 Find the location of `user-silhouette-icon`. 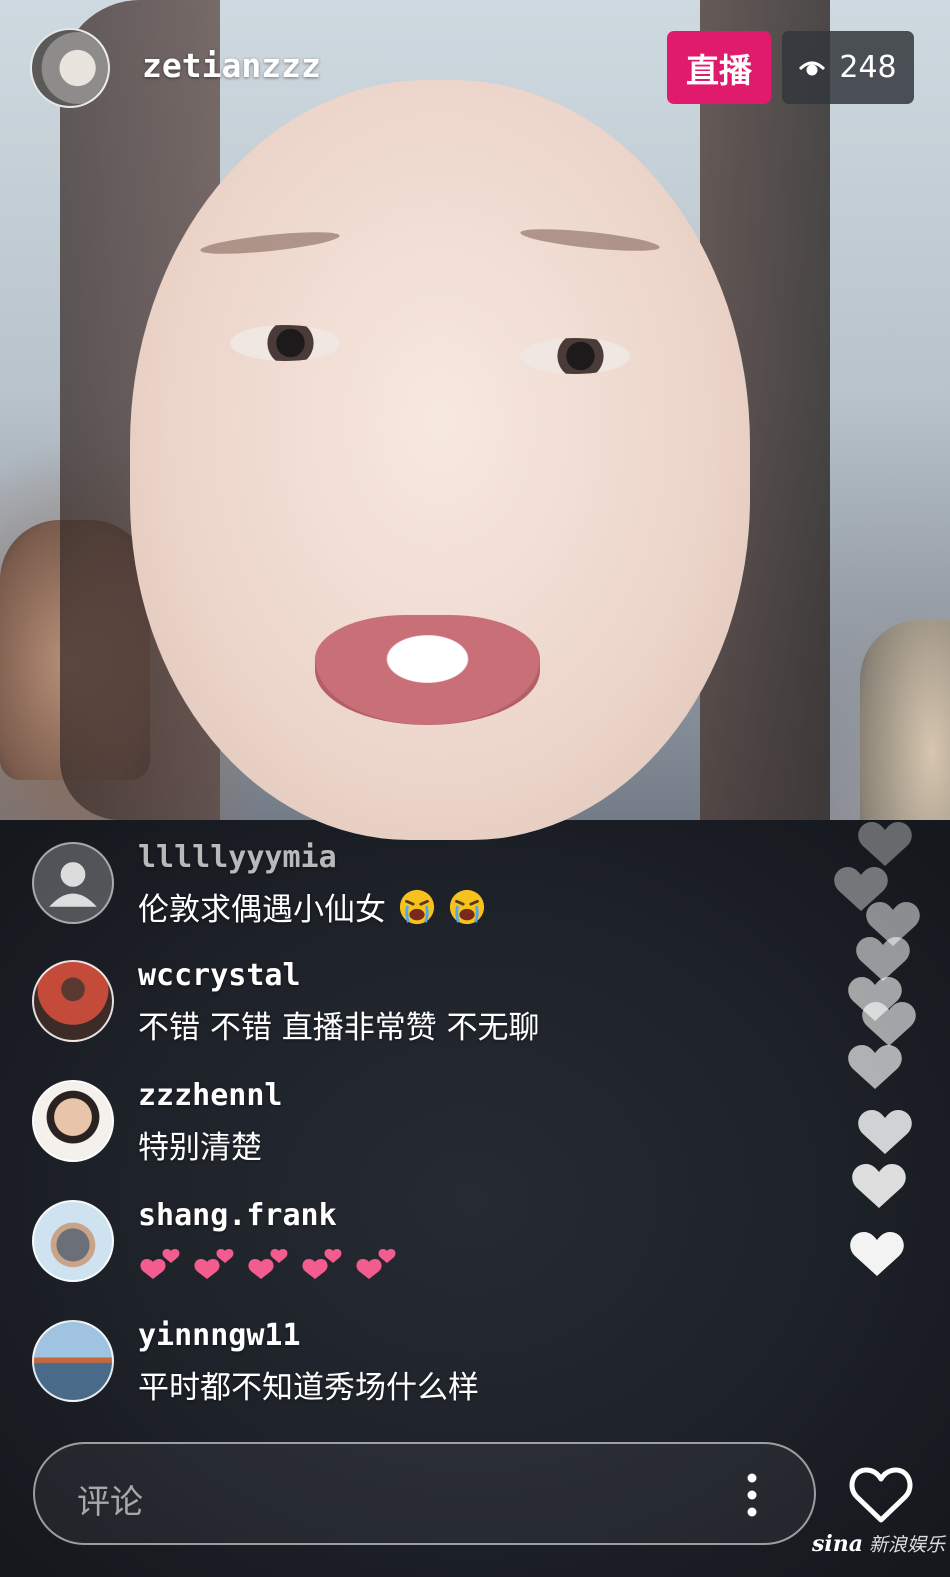

user-silhouette-icon is located at coordinates (73, 884).